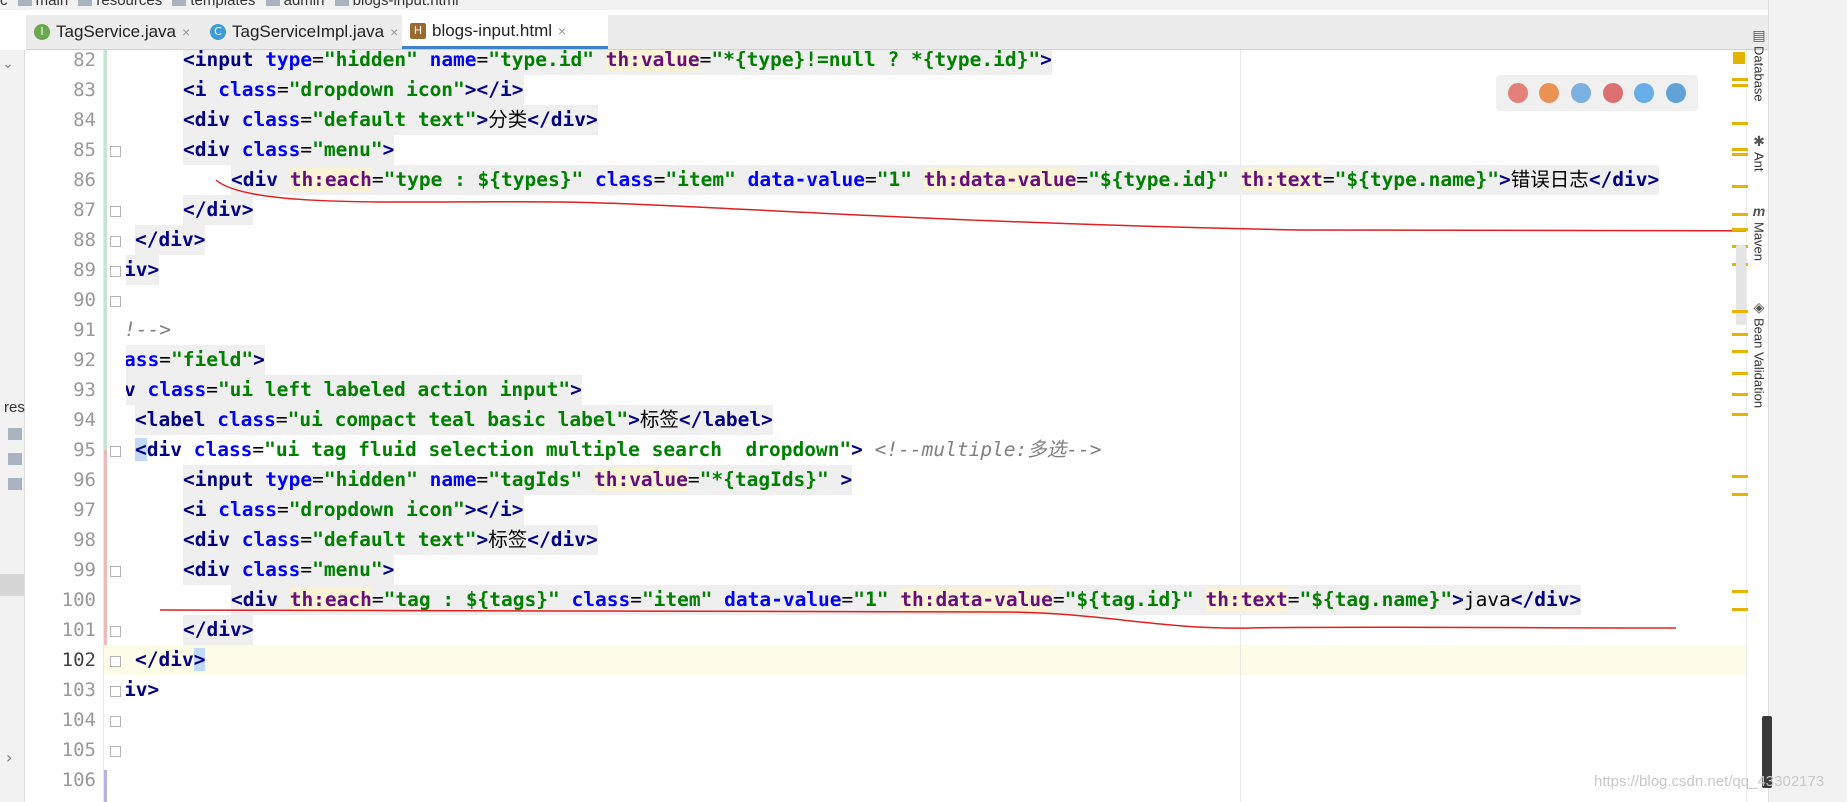 The height and width of the screenshot is (802, 1847). I want to click on ant-tool-button: ✱ Ant, so click(1759, 154).